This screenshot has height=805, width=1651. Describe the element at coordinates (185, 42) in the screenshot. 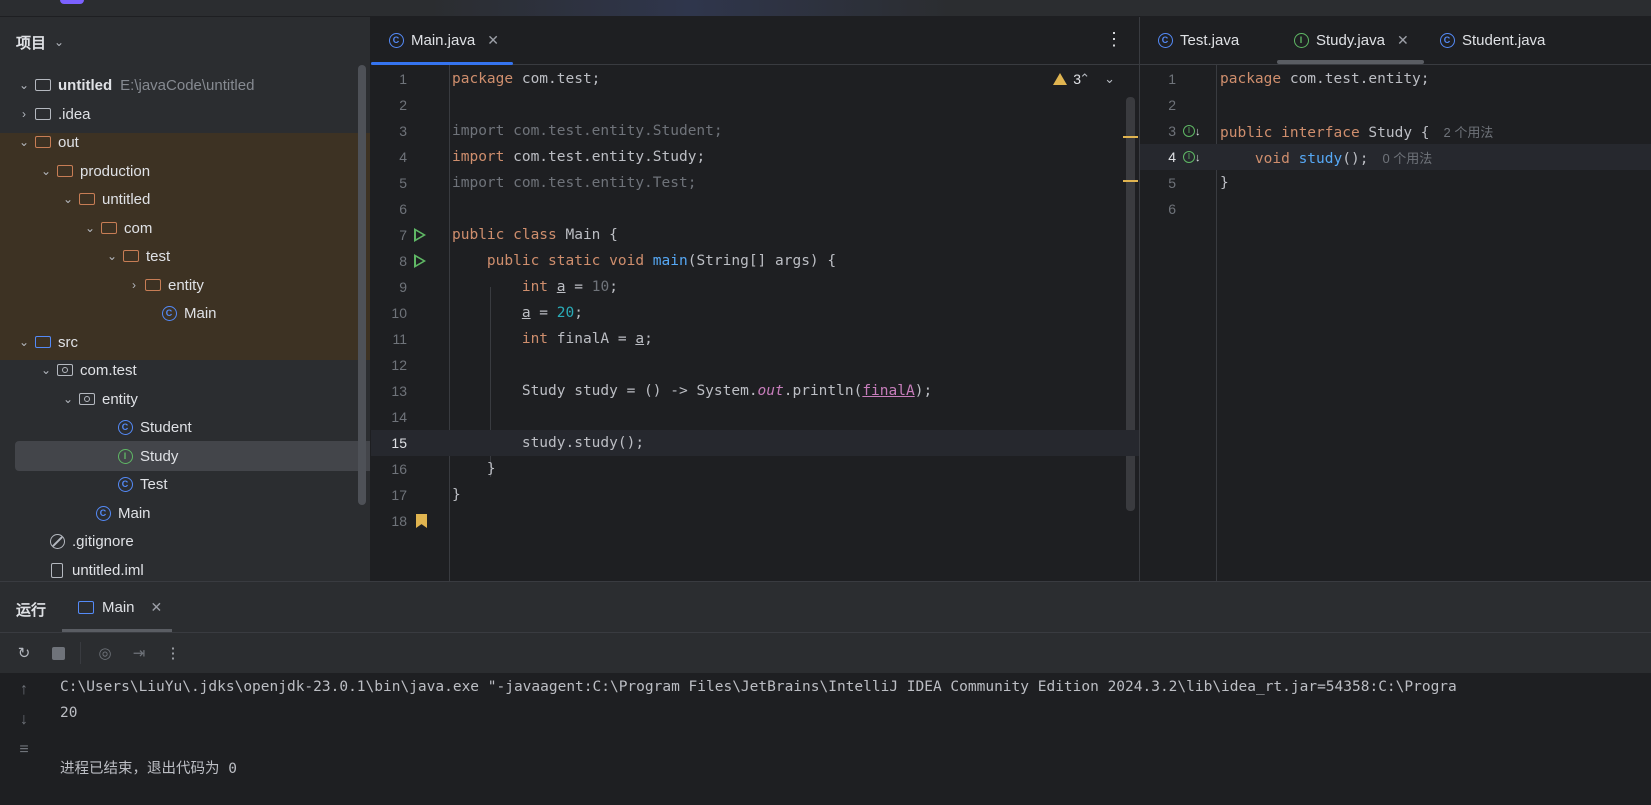

I see `project-view-selector: 项目 ⌄` at that location.